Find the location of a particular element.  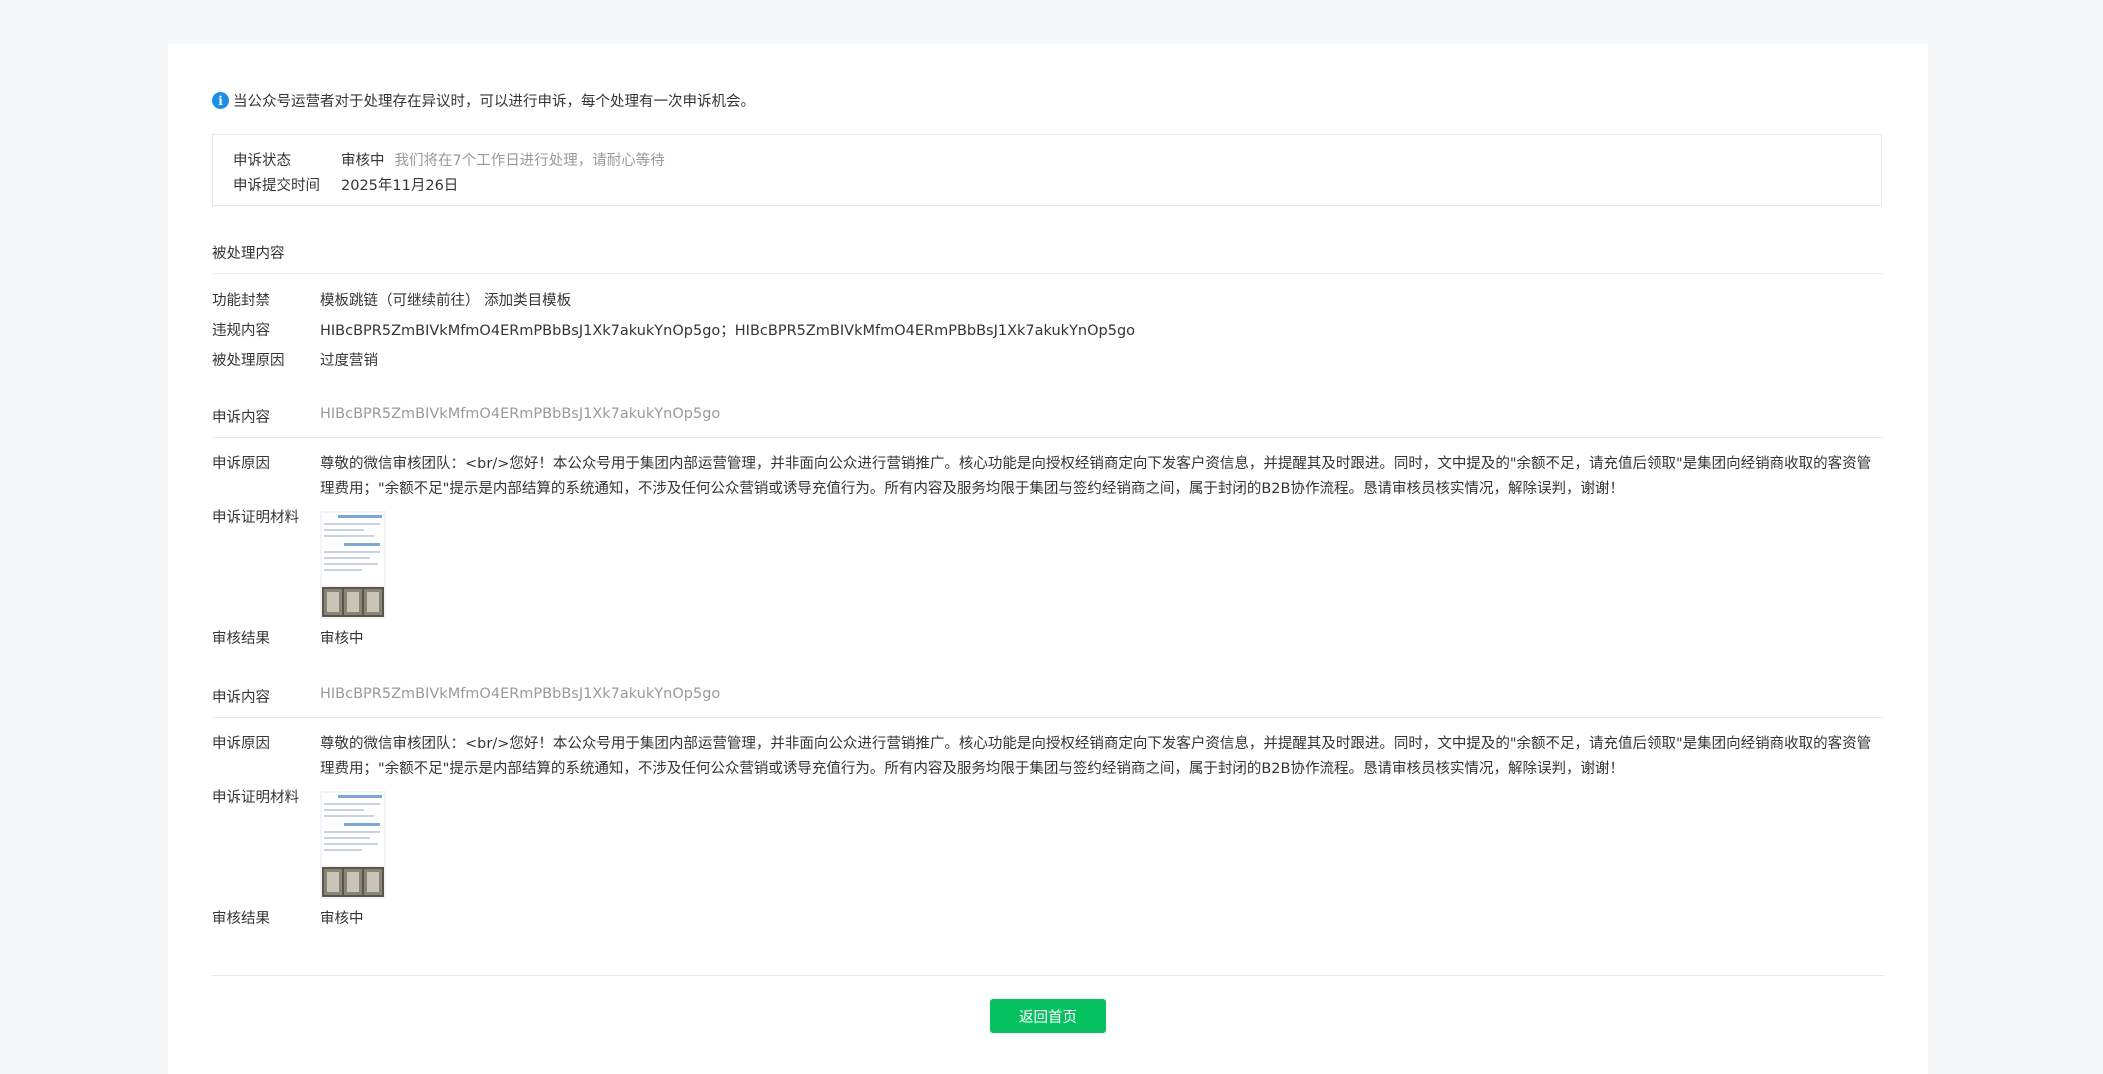

footer-divider is located at coordinates (1048, 975).